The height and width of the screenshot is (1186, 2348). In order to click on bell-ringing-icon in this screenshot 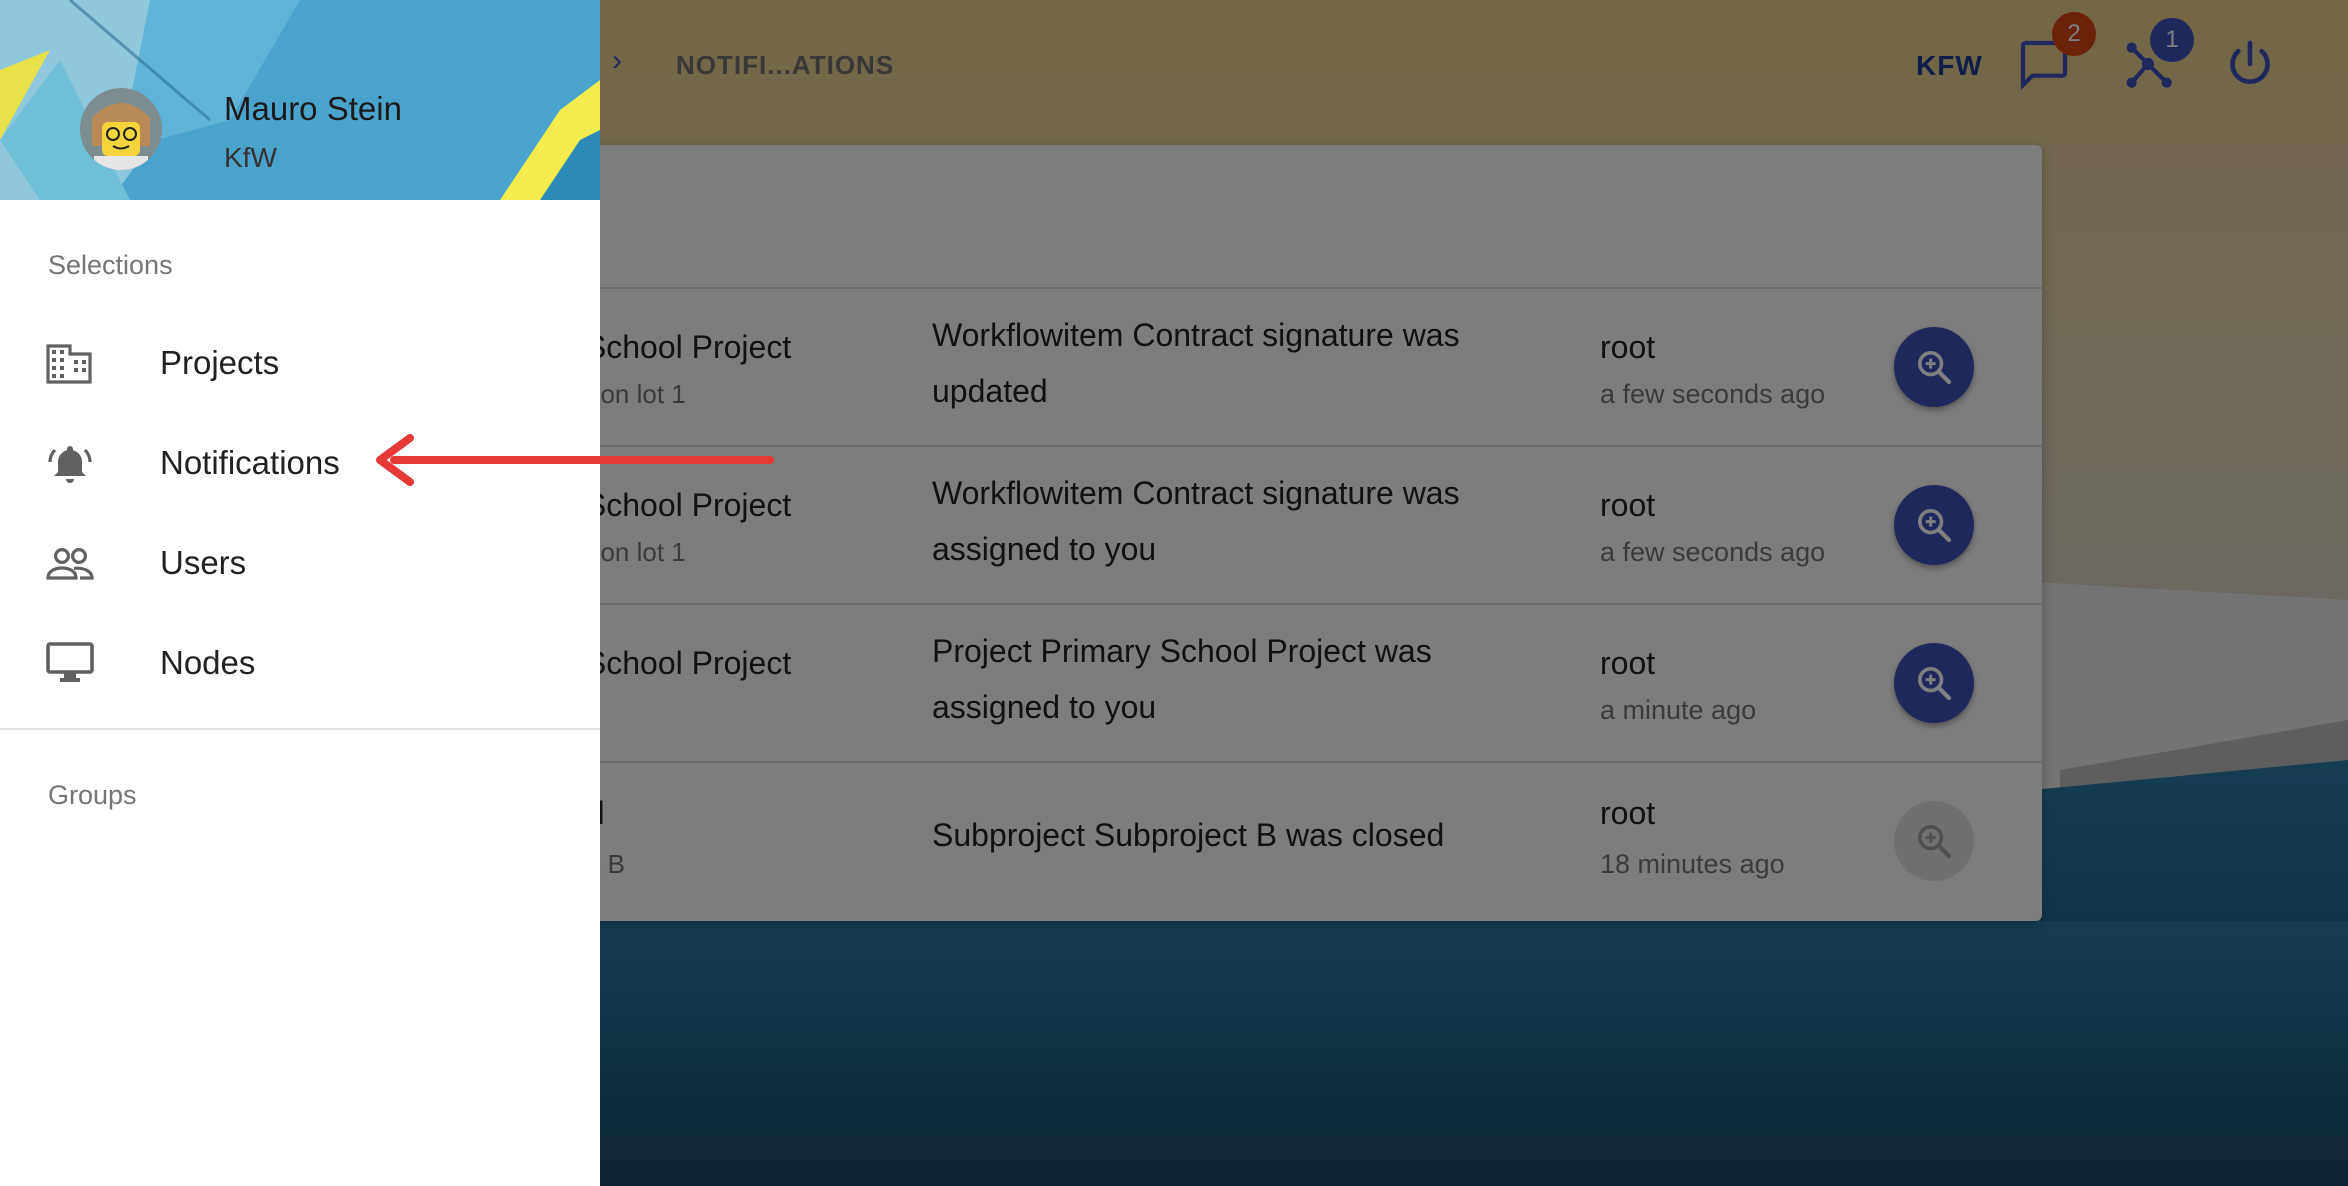, I will do `click(70, 463)`.